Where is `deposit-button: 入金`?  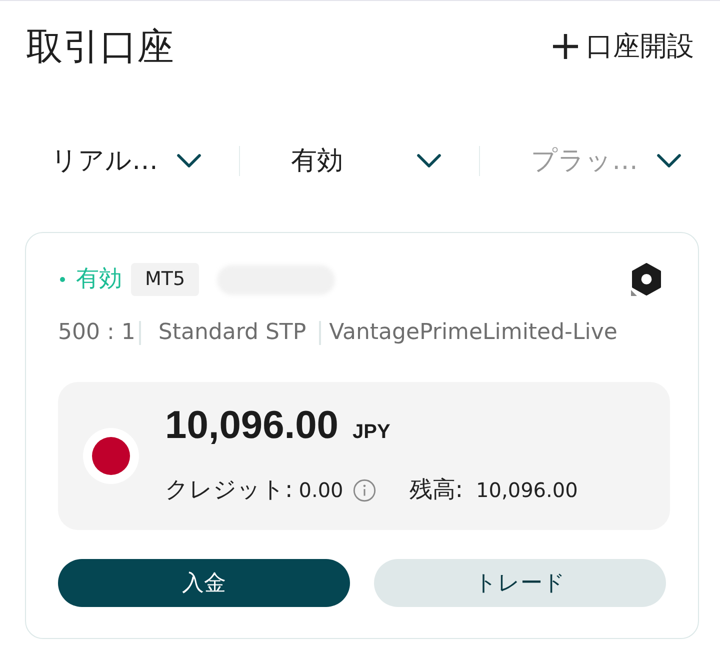
deposit-button: 入金 is located at coordinates (204, 583).